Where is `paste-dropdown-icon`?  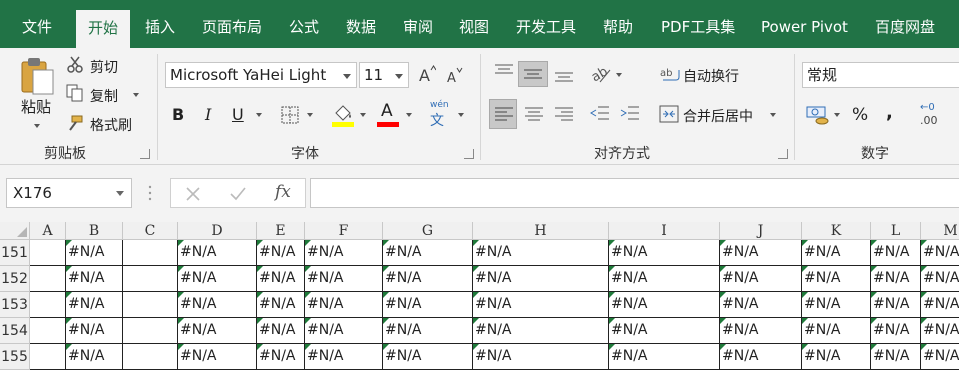
paste-dropdown-icon is located at coordinates (37, 126).